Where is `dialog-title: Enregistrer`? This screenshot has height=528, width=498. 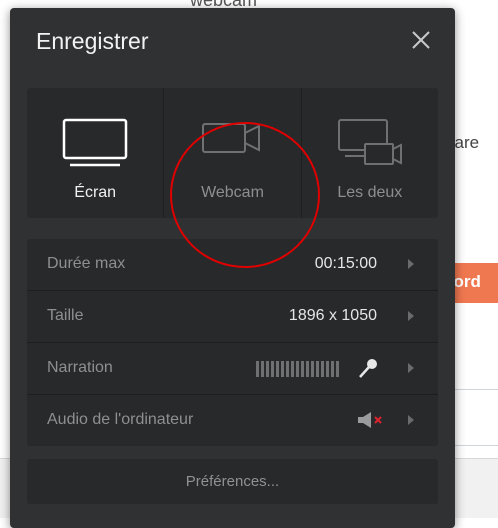 dialog-title: Enregistrer is located at coordinates (92, 41).